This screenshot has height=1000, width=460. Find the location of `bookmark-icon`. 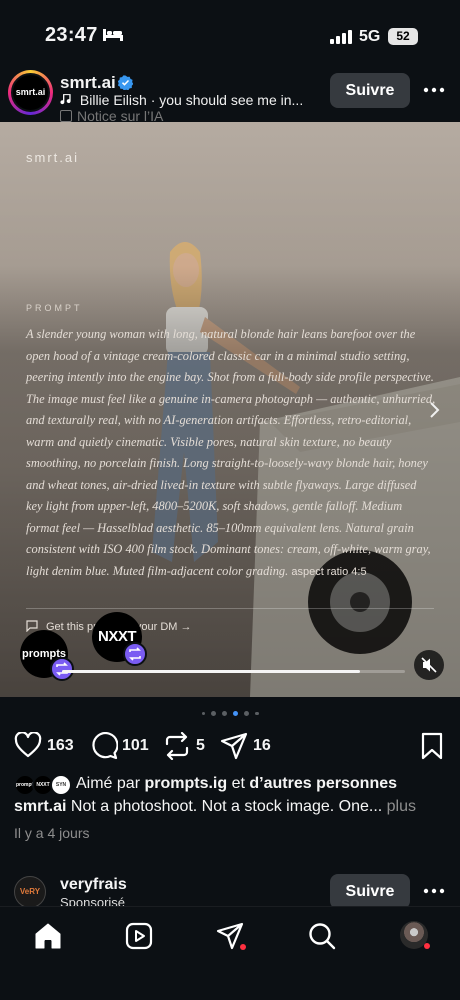

bookmark-icon is located at coordinates (432, 746).